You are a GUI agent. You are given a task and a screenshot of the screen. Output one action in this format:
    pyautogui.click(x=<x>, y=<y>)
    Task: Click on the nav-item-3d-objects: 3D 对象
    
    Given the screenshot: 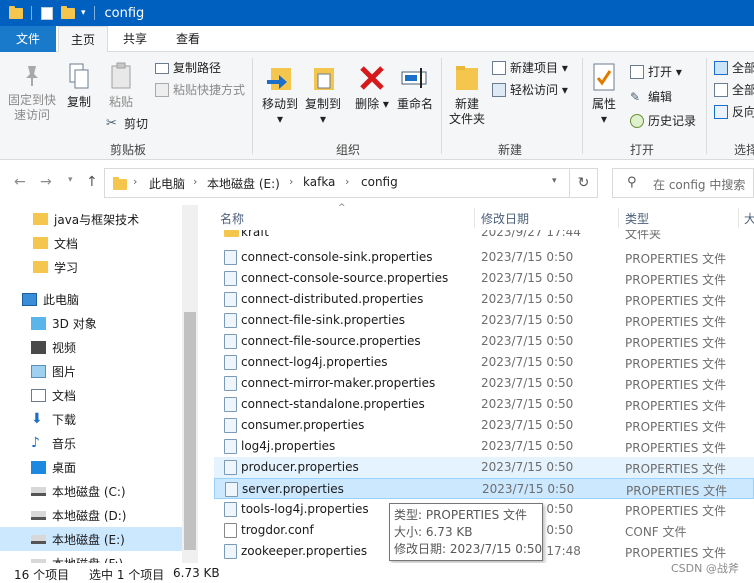 What is the action you would take?
    pyautogui.click(x=91, y=323)
    